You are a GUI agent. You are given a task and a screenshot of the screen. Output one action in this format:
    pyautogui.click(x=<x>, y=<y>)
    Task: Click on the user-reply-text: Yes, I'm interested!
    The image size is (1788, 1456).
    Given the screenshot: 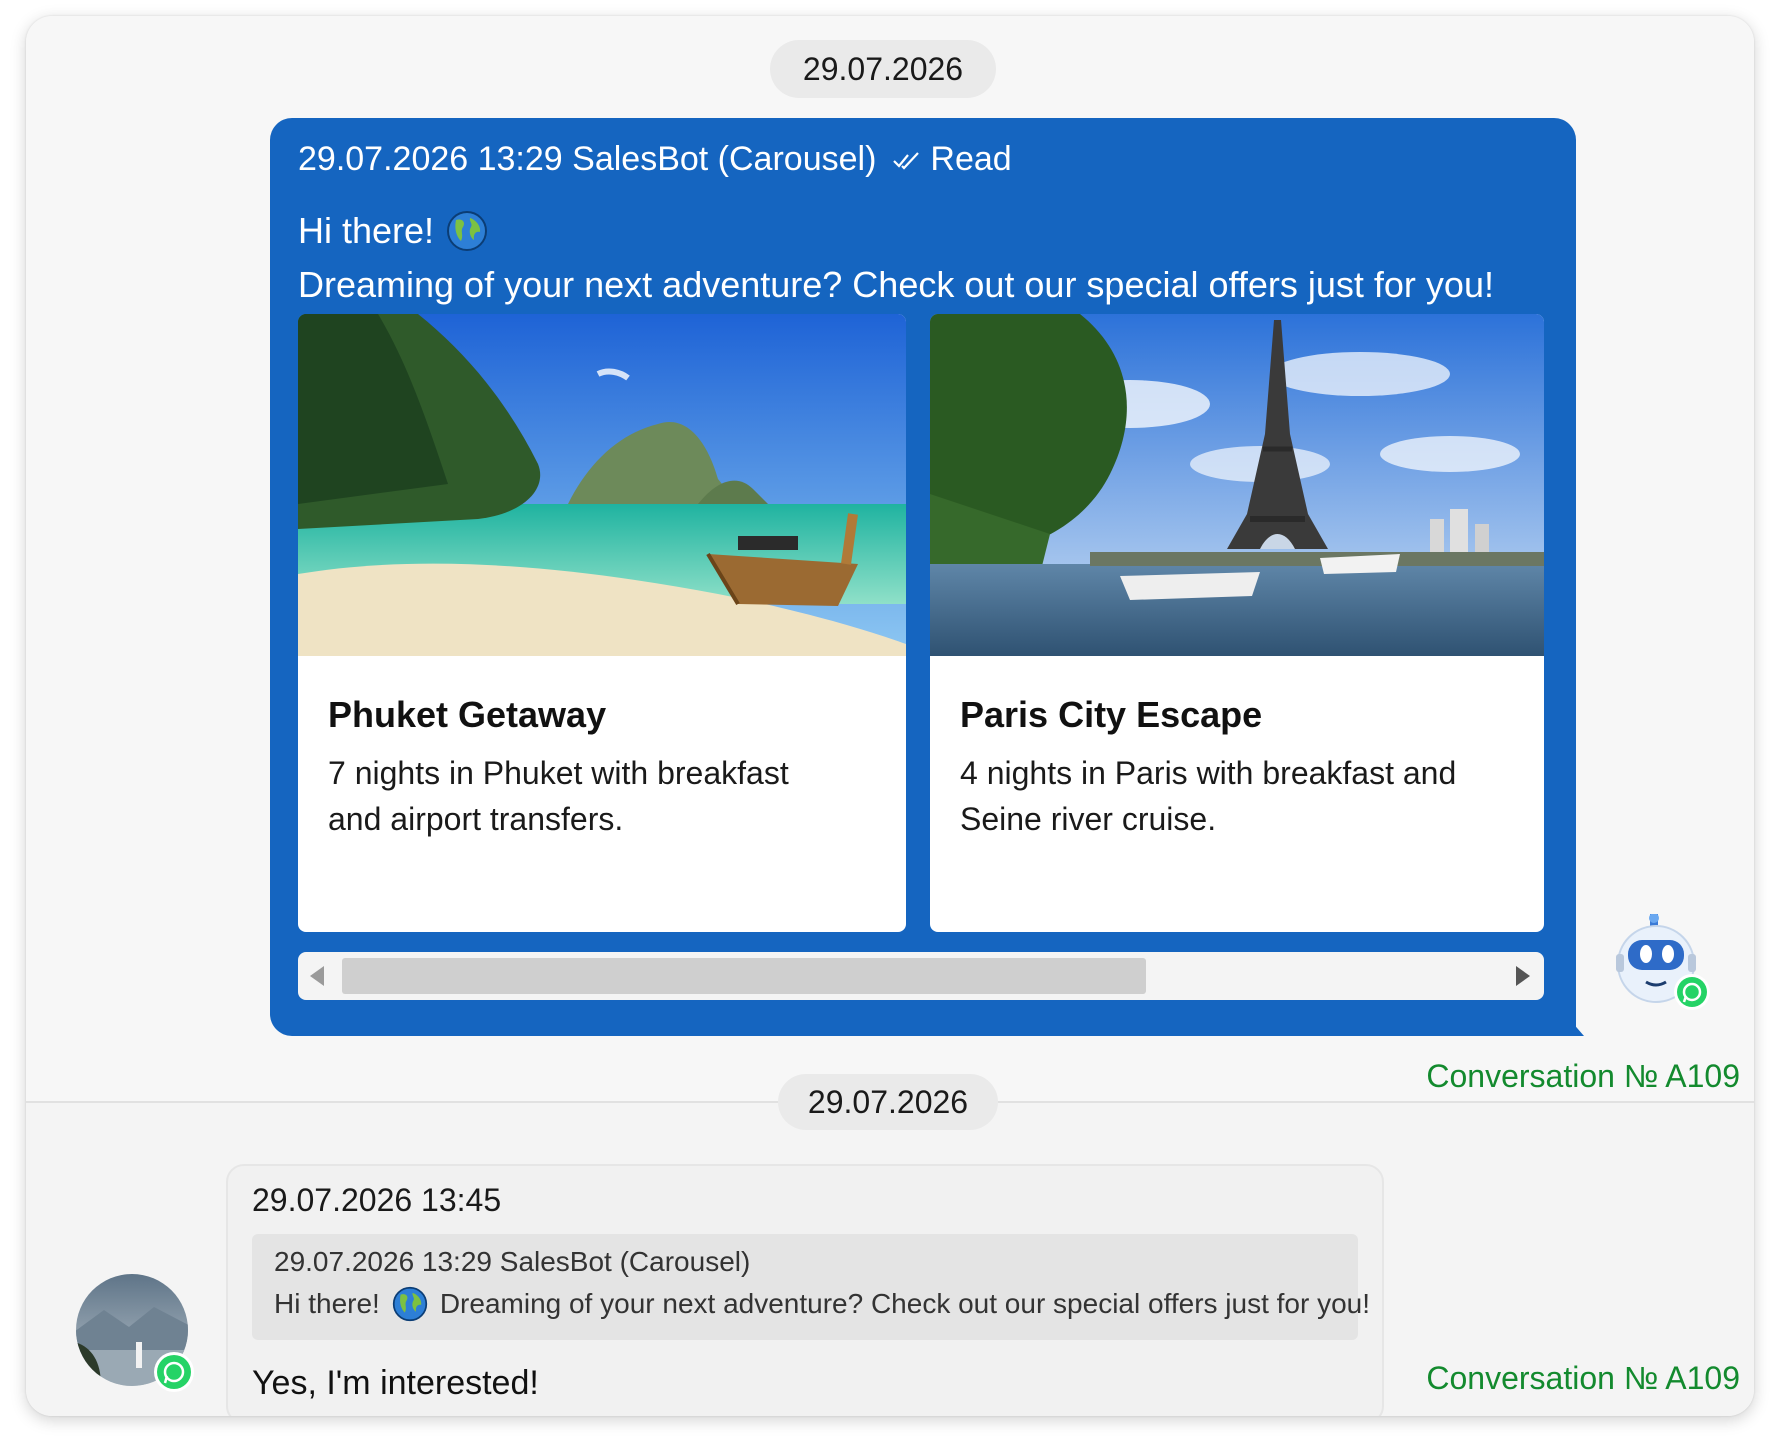 What is the action you would take?
    pyautogui.click(x=395, y=1383)
    